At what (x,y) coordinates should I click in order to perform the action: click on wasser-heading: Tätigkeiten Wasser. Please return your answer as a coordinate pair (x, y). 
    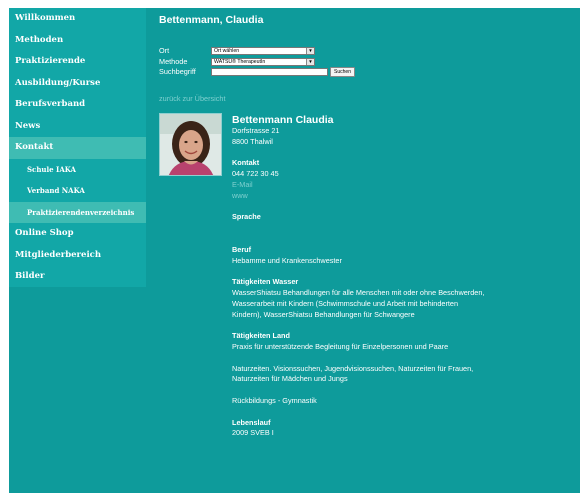
    Looking at the image, I should click on (265, 282).